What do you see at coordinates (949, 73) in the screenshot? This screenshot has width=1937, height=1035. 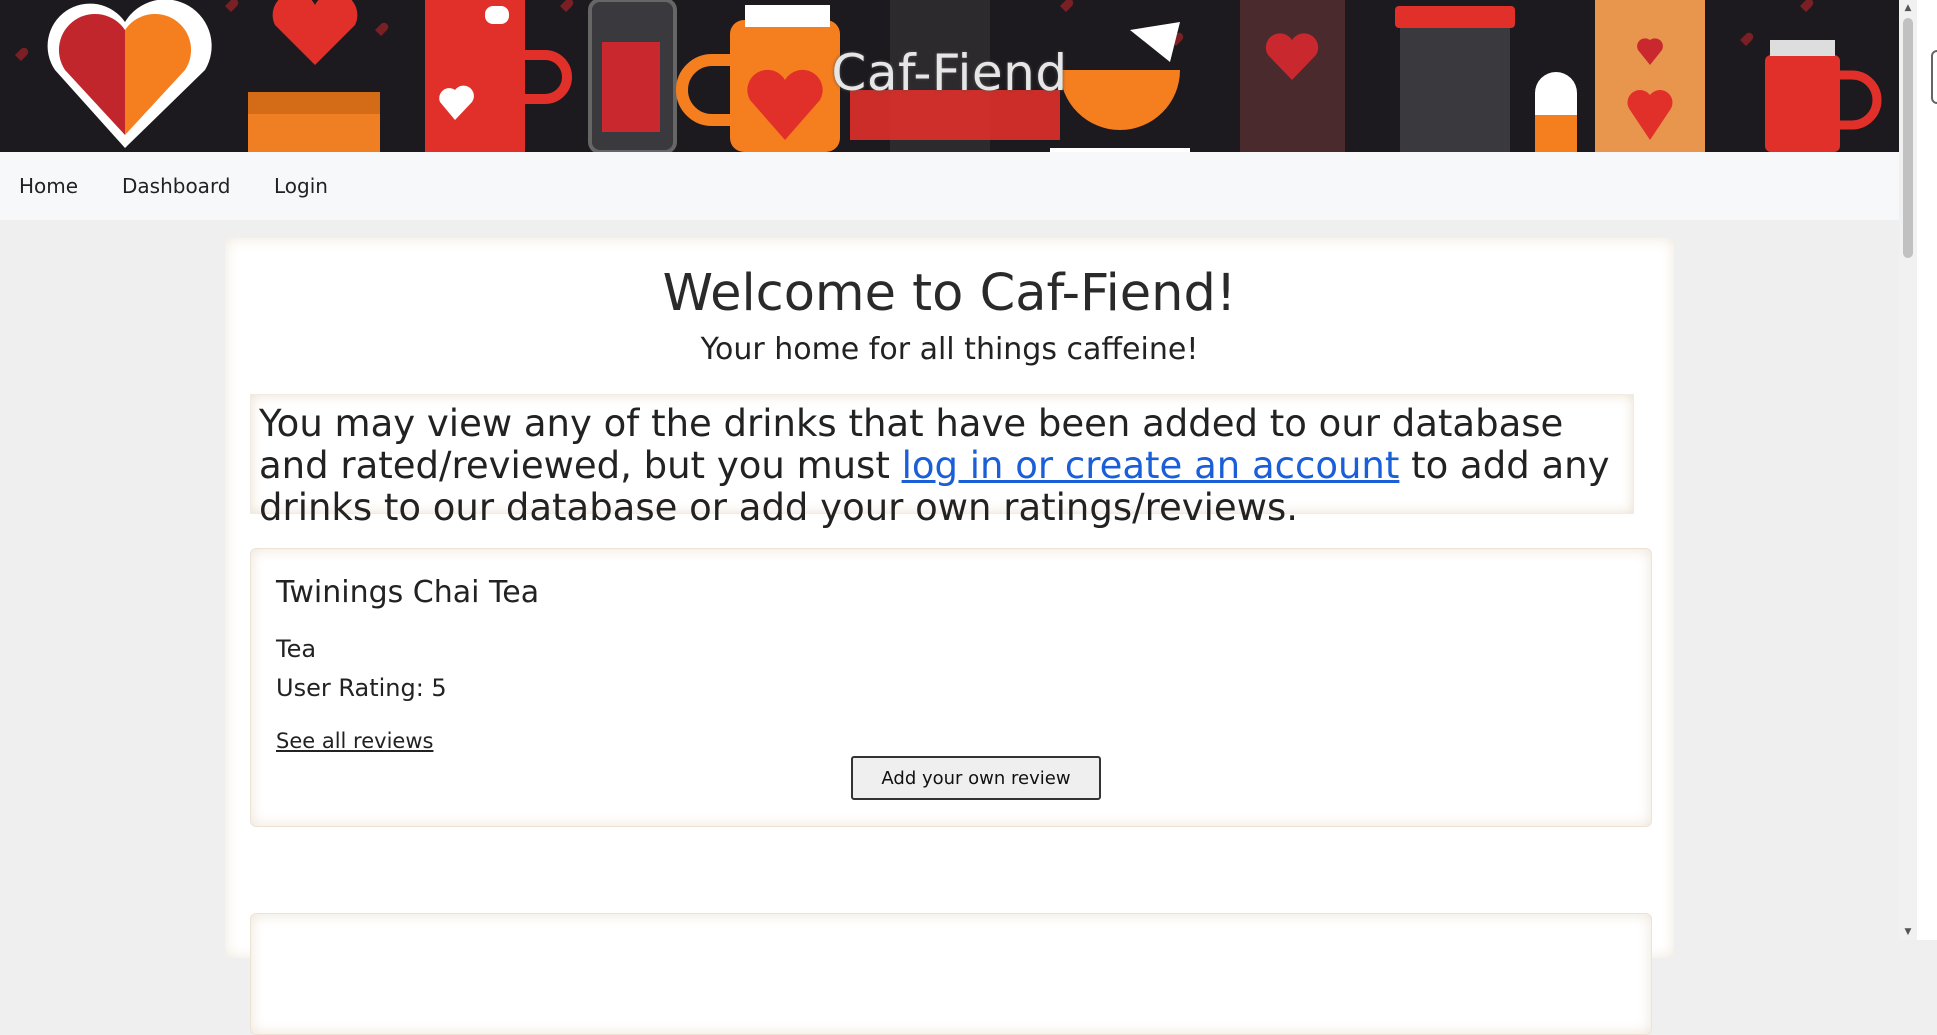 I see `site-title: Caf-Fiend` at bounding box center [949, 73].